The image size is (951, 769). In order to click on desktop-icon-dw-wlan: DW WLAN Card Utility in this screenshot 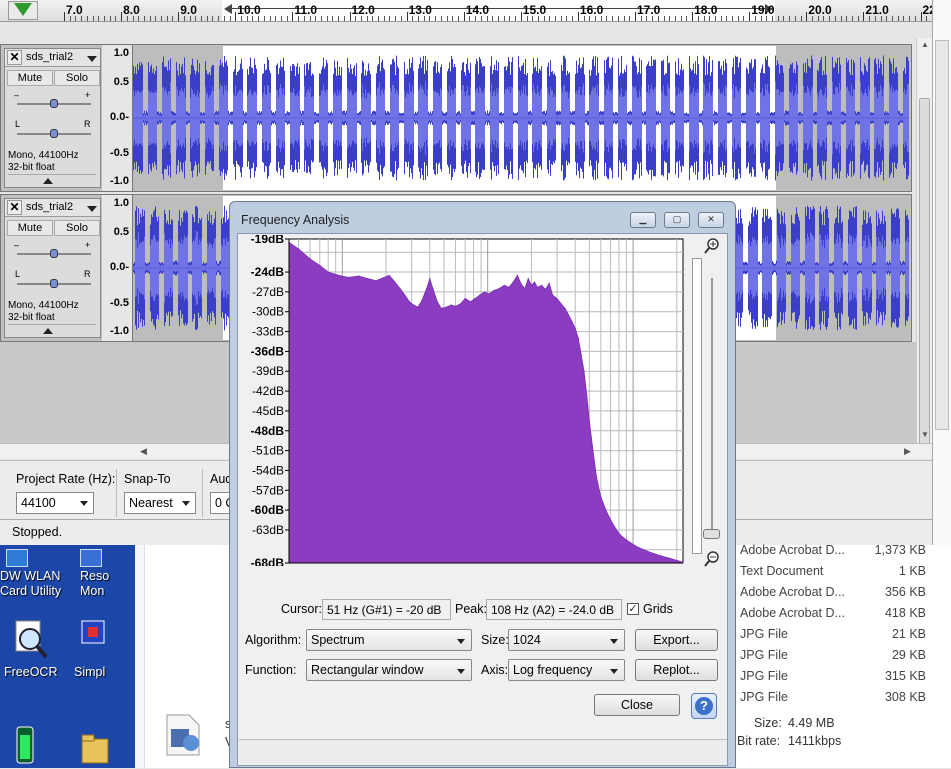, I will do `click(31, 574)`.